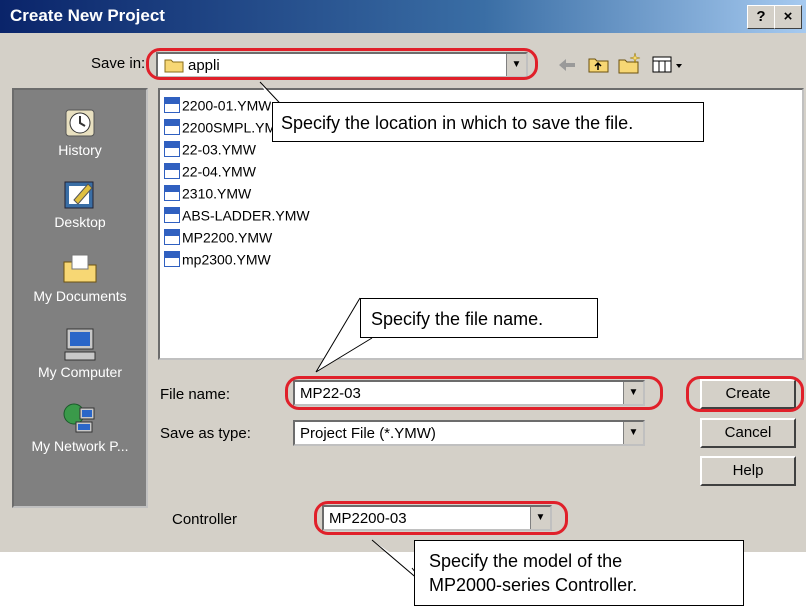  Describe the element at coordinates (526, 561) in the screenshot. I see `callout-model-line1: Specify the model of the` at that location.